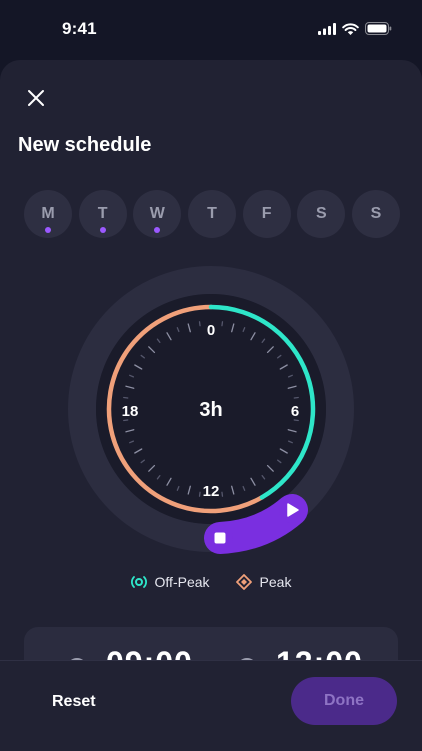 The image size is (422, 751). I want to click on hour-label-0: 0, so click(211, 330).